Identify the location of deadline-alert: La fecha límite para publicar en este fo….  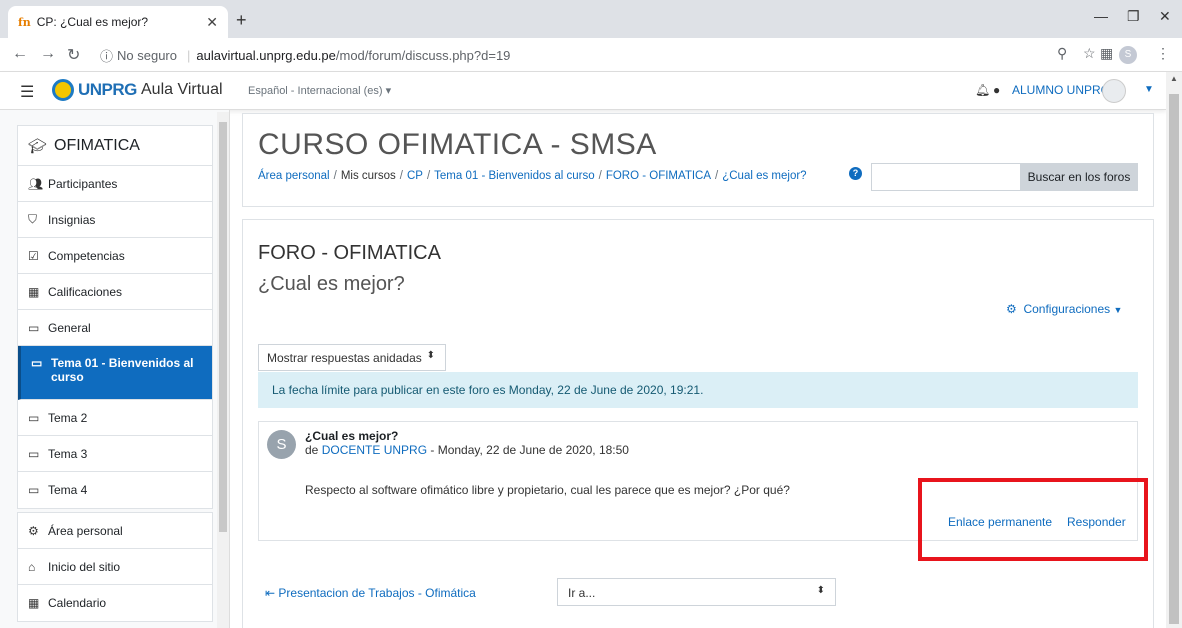
(698, 390).